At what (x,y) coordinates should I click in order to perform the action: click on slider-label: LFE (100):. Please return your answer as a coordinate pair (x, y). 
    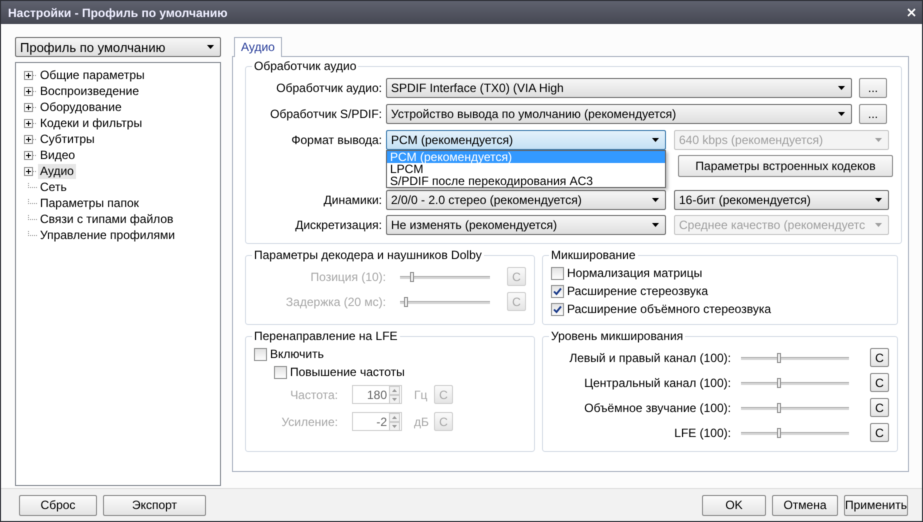
    Looking at the image, I should click on (702, 433).